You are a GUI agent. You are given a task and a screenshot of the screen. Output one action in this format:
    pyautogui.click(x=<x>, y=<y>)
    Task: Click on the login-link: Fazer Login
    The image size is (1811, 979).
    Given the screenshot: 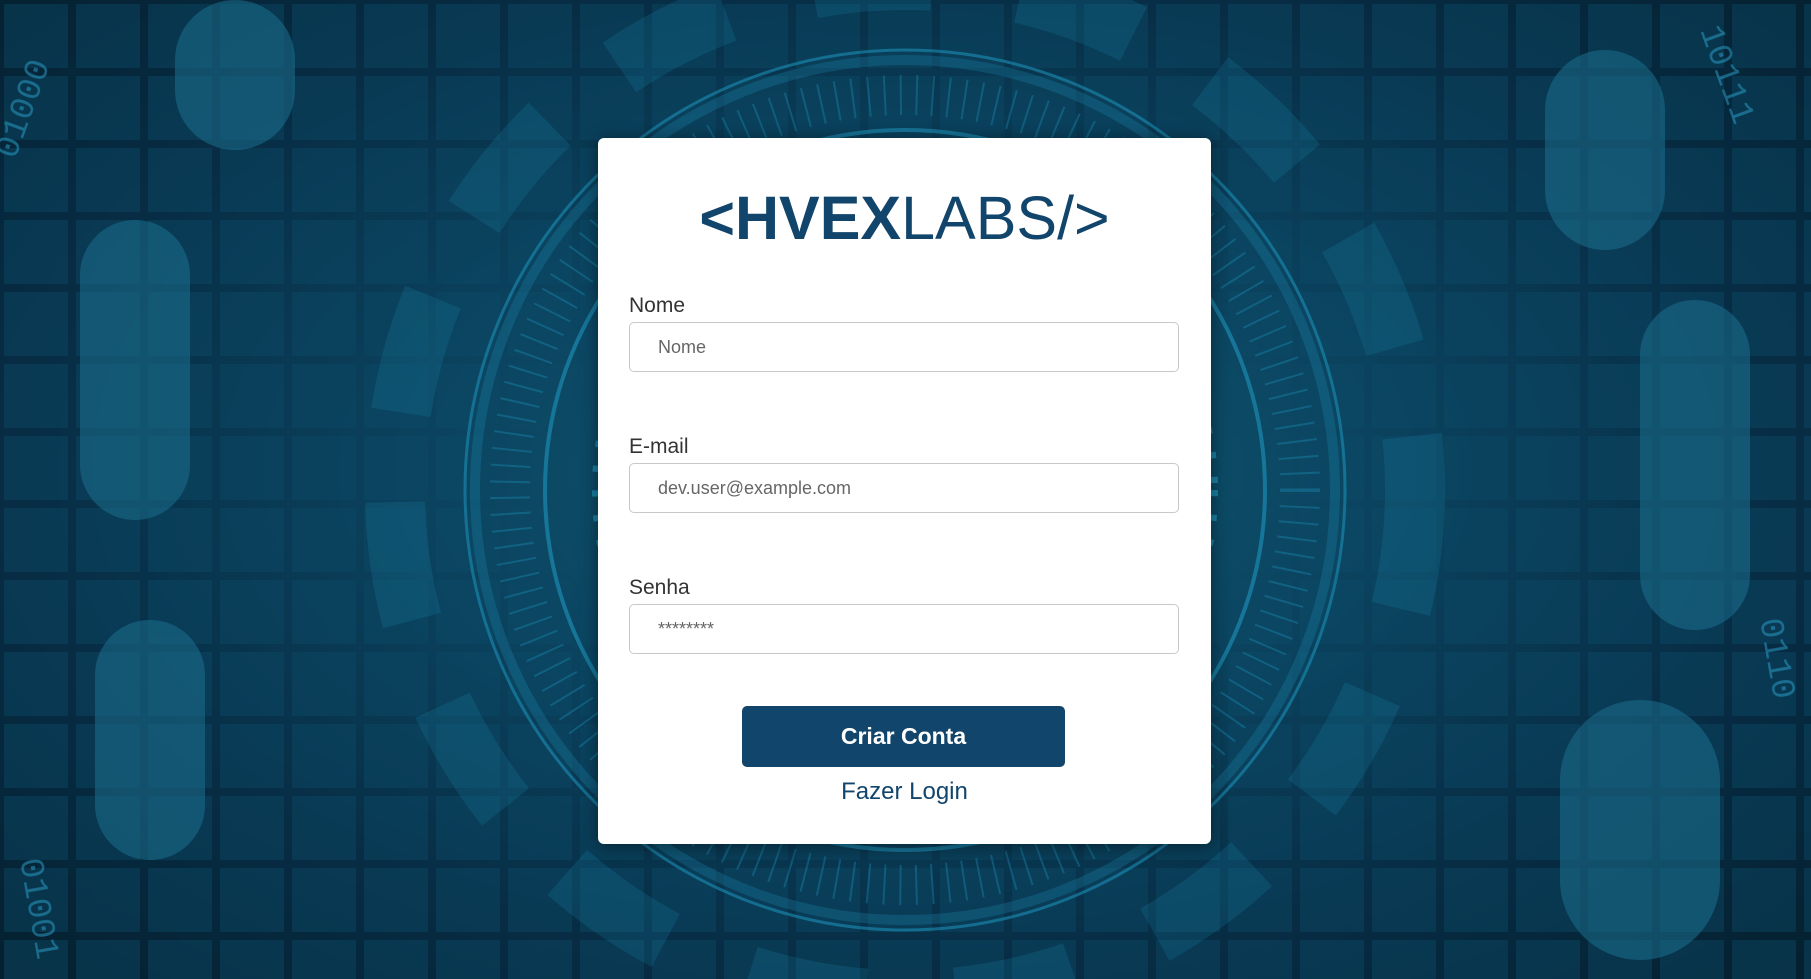 What is the action you would take?
    pyautogui.click(x=904, y=792)
    